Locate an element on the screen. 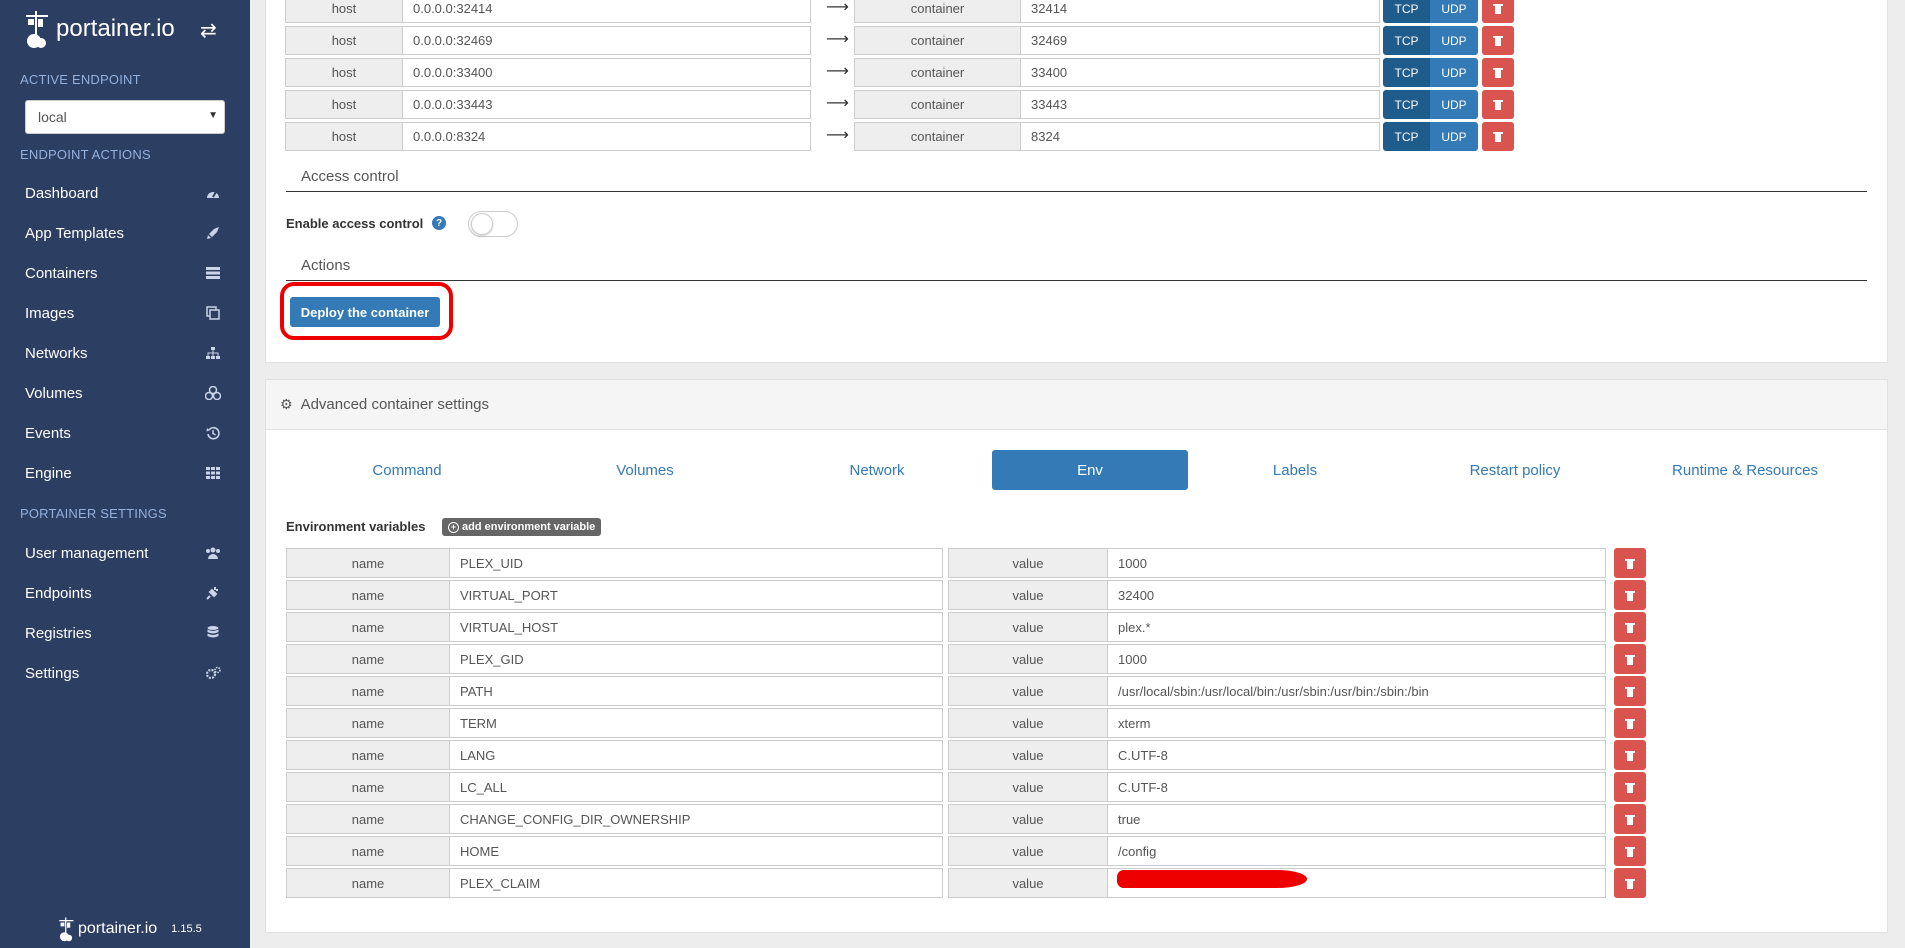 This screenshot has height=948, width=1905. tab-labels: Labels is located at coordinates (1295, 470).